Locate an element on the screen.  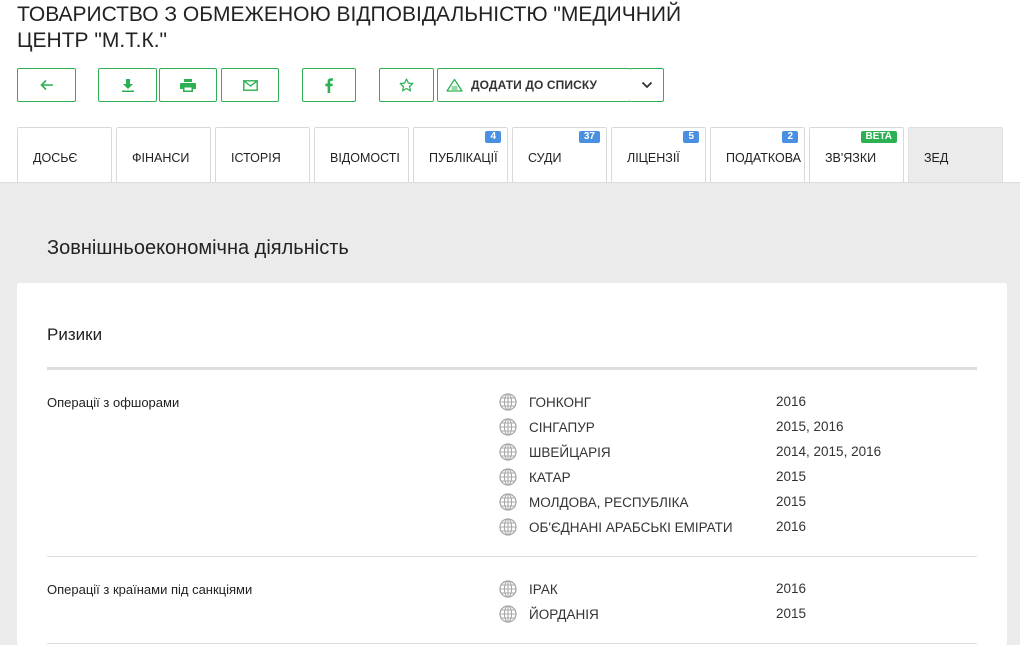
tab-badge: 5 is located at coordinates (691, 137).